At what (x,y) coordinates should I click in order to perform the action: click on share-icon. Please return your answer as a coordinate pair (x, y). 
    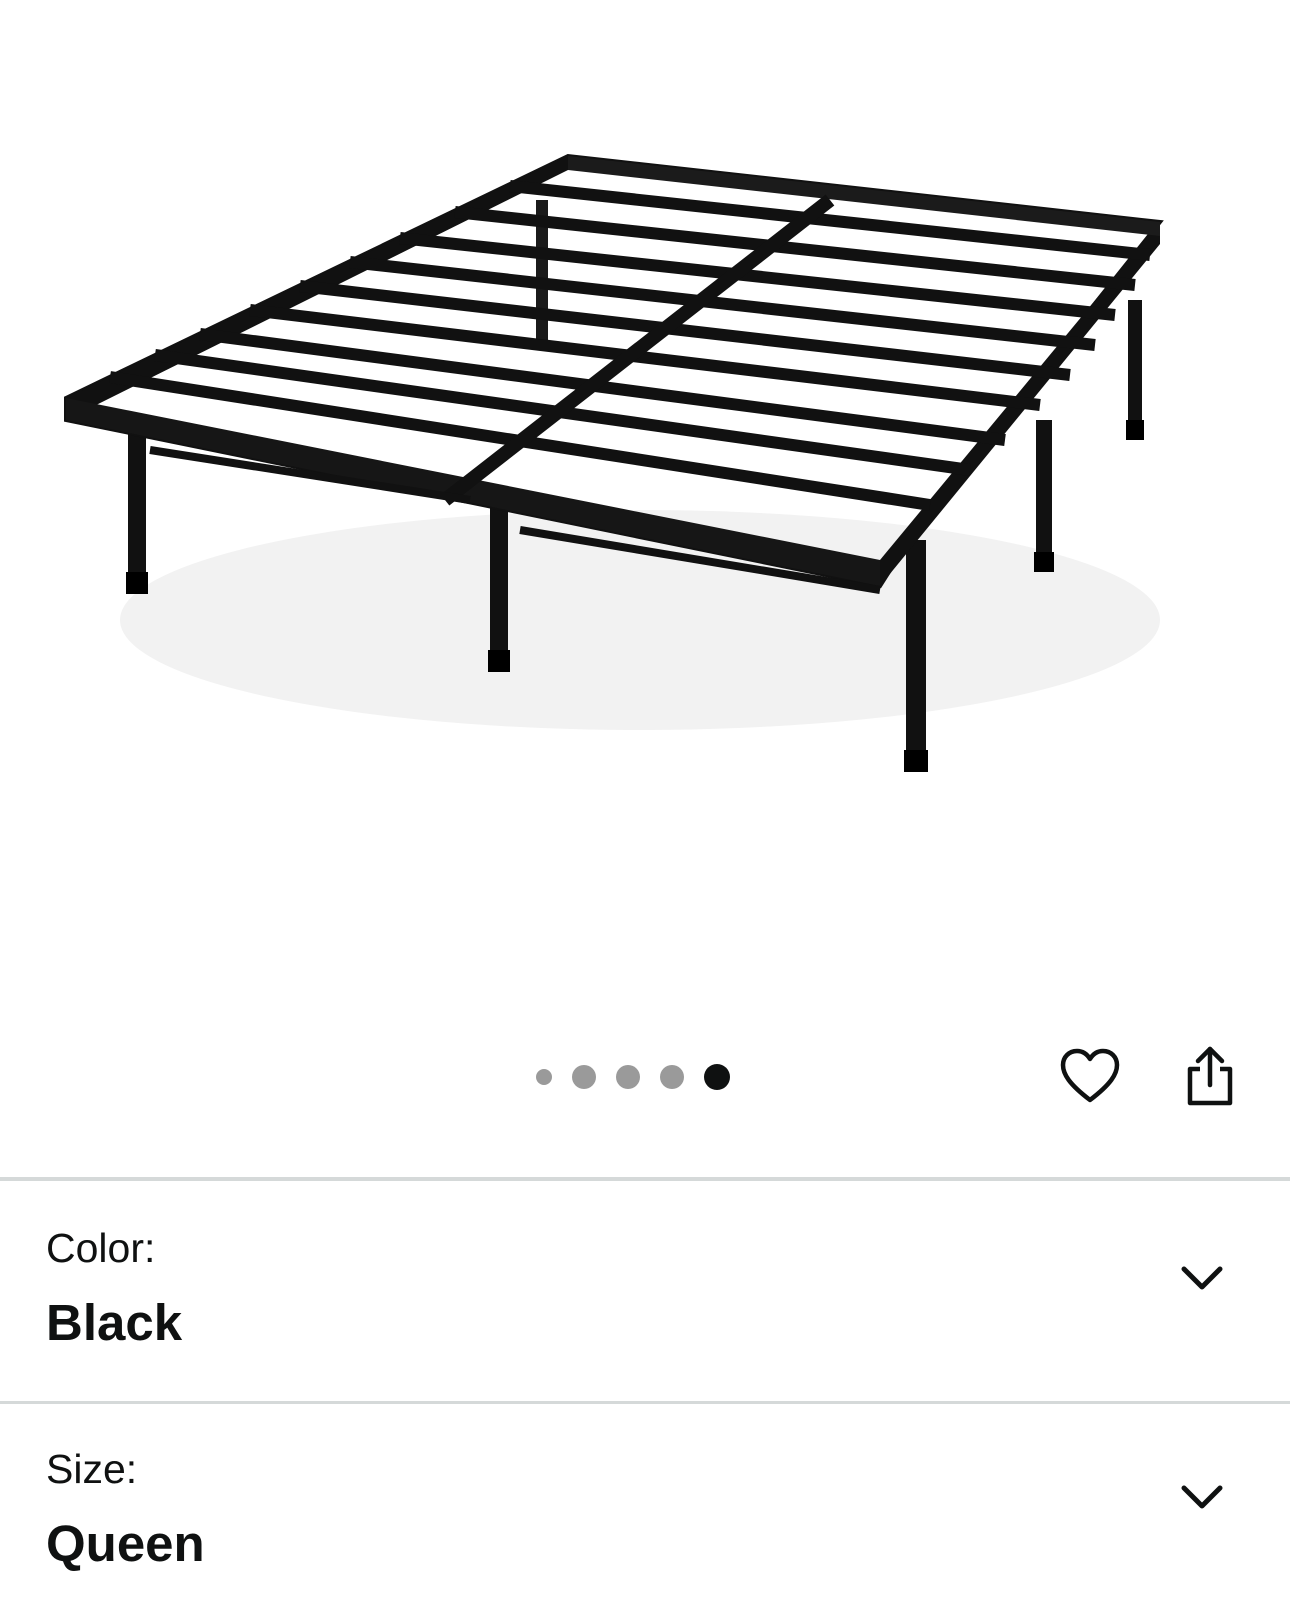
    Looking at the image, I should click on (1210, 1076).